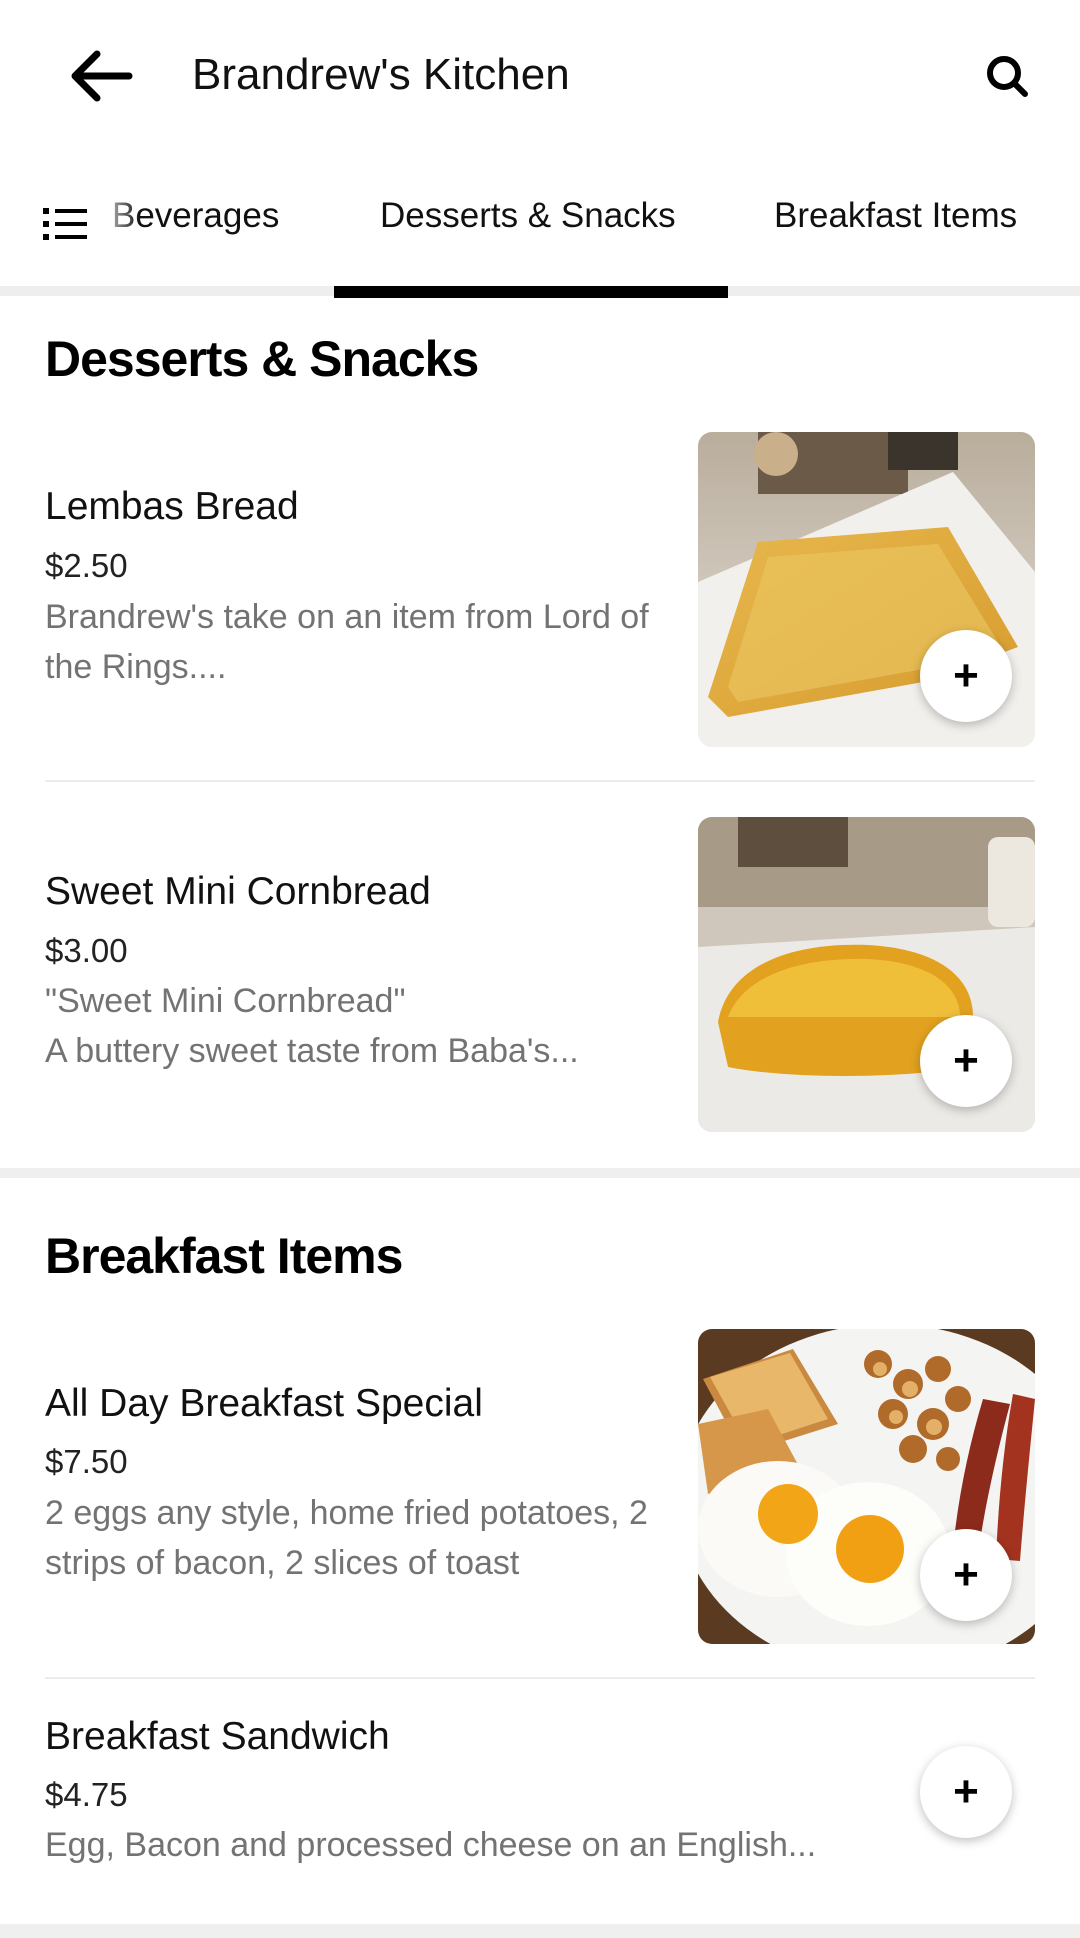  Describe the element at coordinates (86, 1794) in the screenshot. I see `item-price: $4.75` at that location.